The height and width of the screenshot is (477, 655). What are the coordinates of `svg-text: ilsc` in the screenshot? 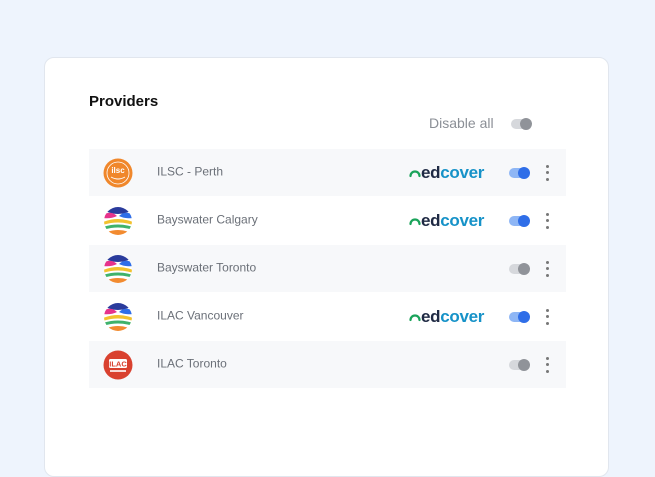 It's located at (118, 170).